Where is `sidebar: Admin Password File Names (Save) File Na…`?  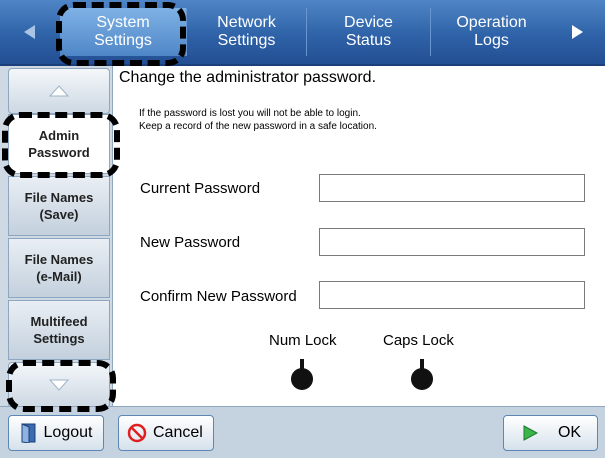 sidebar: Admin Password File Names (Save) File Na… is located at coordinates (56, 237).